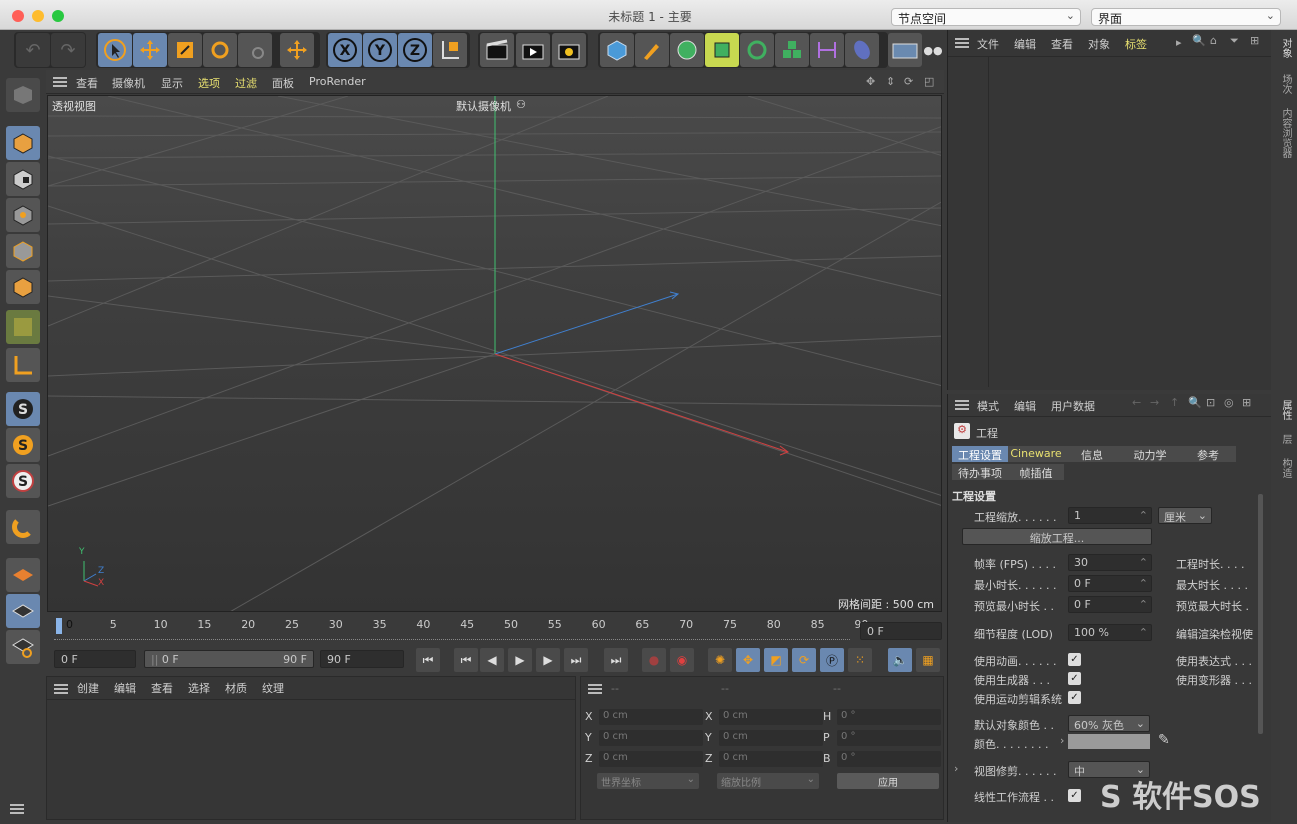  What do you see at coordinates (483, 106) in the screenshot?
I see `camera-label: 默认摄像机` at bounding box center [483, 106].